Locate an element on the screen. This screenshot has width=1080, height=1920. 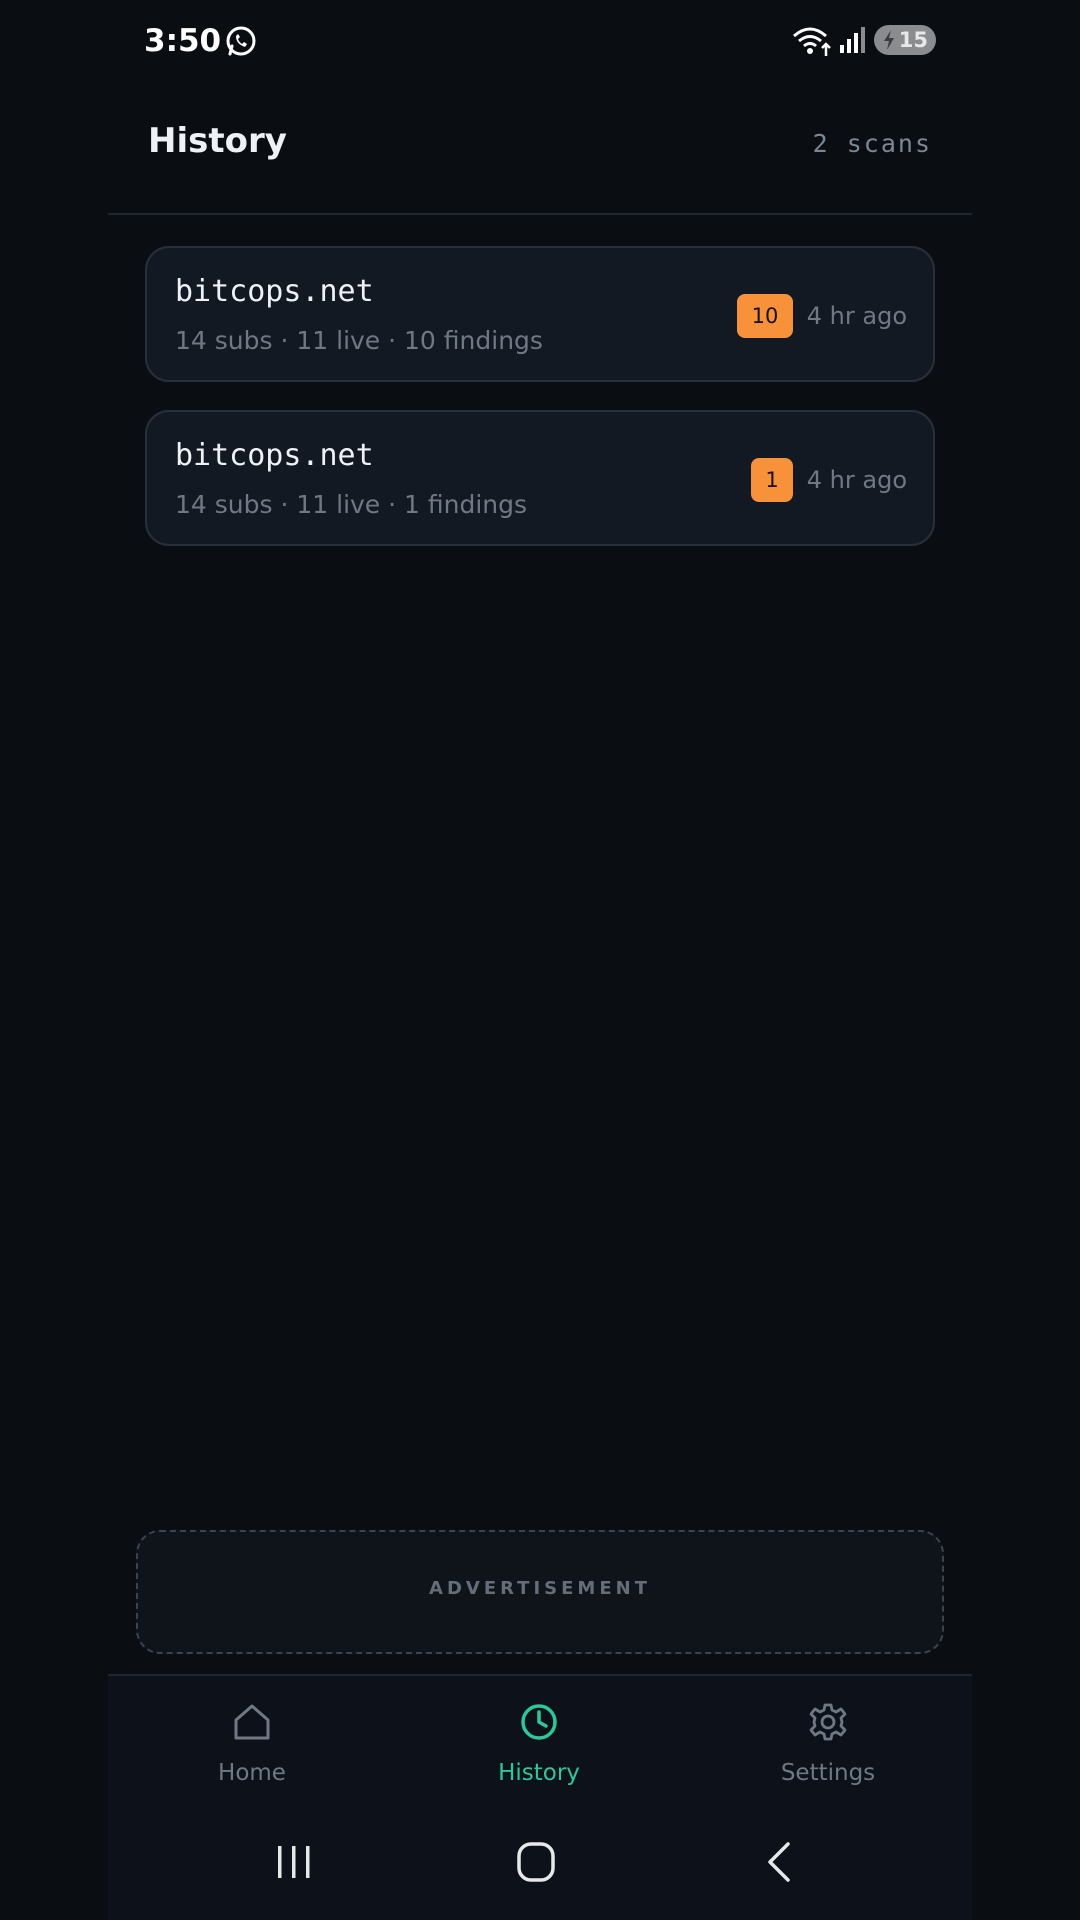
bottom-navigation: Home History Settings is located at coordinates (540, 1738).